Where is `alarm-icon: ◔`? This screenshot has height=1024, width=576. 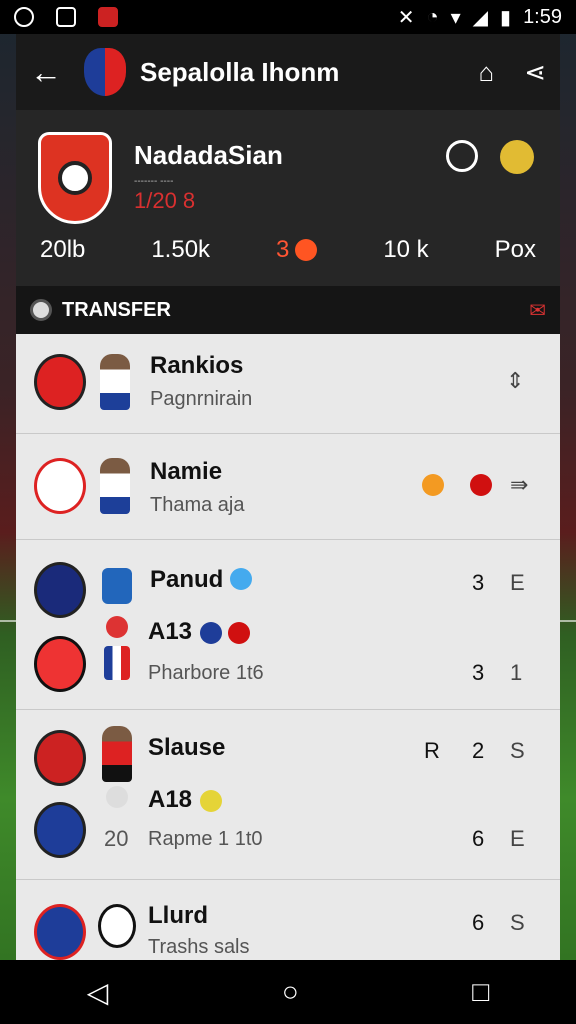 alarm-icon: ◔ is located at coordinates (432, 16).